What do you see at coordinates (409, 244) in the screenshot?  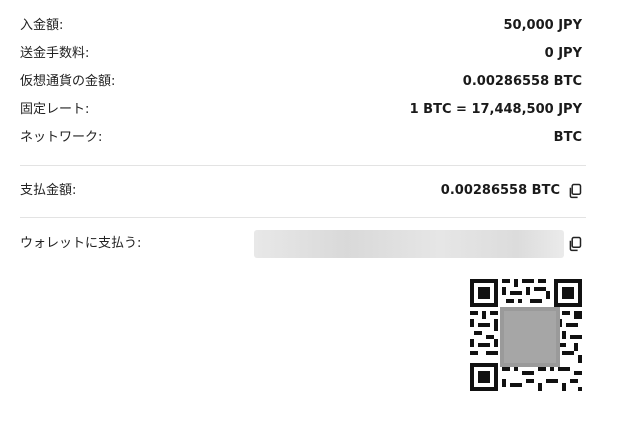 I see `wallet-address-redacted` at bounding box center [409, 244].